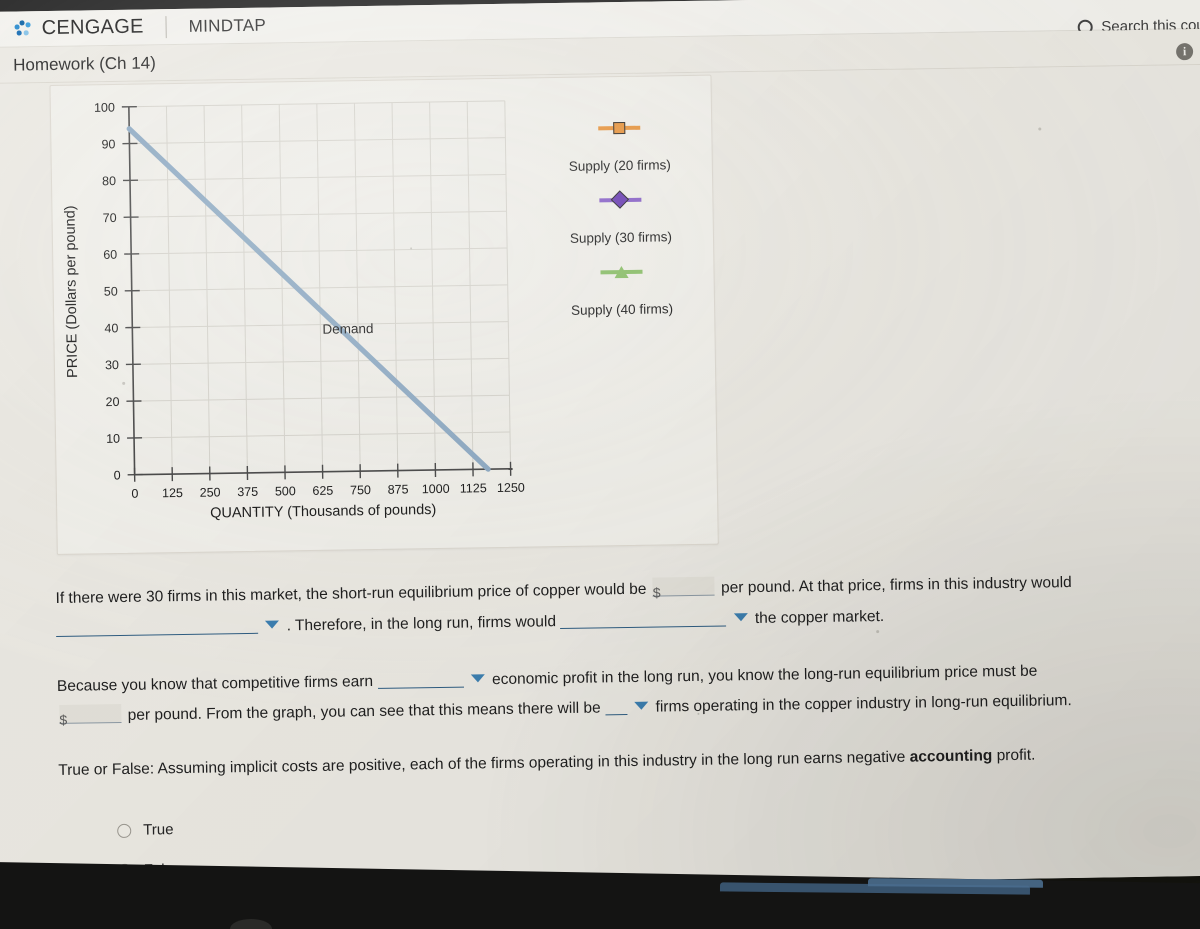 This screenshot has height=929, width=1200. Describe the element at coordinates (473, 488) in the screenshot. I see `svg-text: 1125` at that location.